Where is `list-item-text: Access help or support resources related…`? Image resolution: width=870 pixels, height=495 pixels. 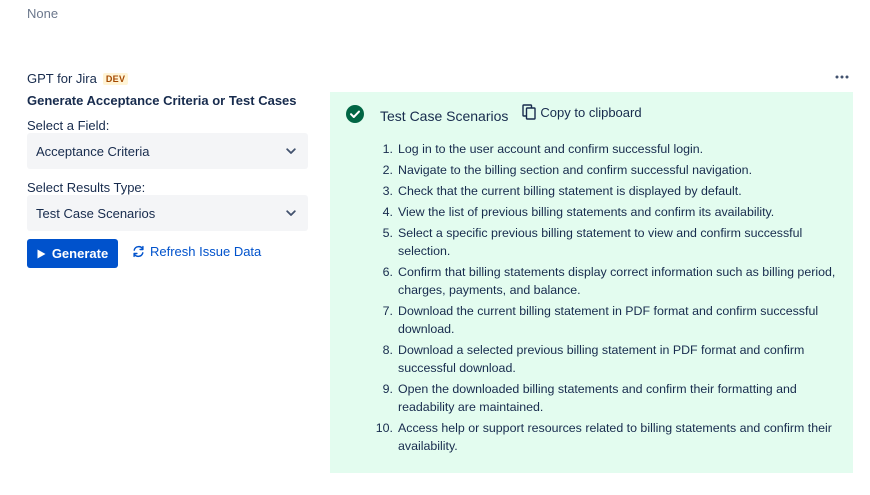 list-item-text: Access help or support resources related… is located at coordinates (615, 437).